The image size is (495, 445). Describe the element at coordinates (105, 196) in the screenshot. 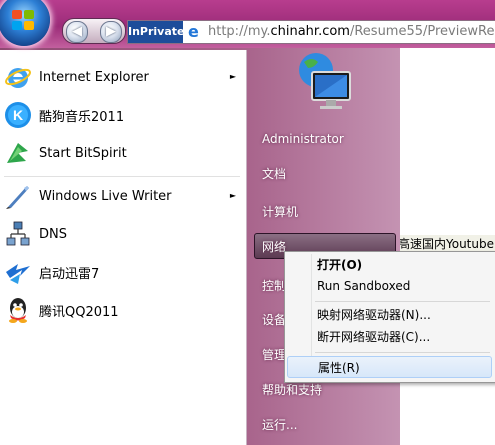

I see `program-label: Windows Live Writer` at that location.